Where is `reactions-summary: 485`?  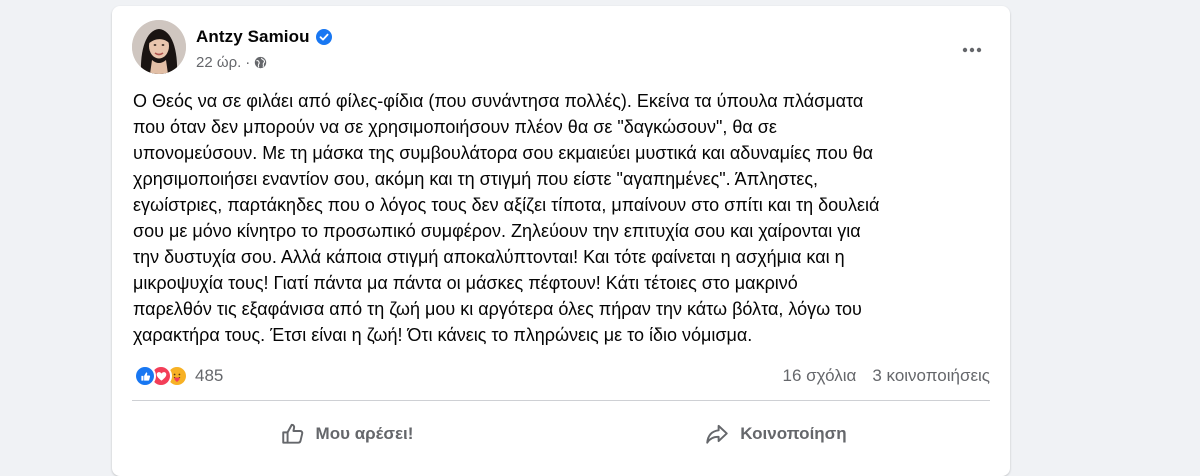
reactions-summary: 485 is located at coordinates (178, 376).